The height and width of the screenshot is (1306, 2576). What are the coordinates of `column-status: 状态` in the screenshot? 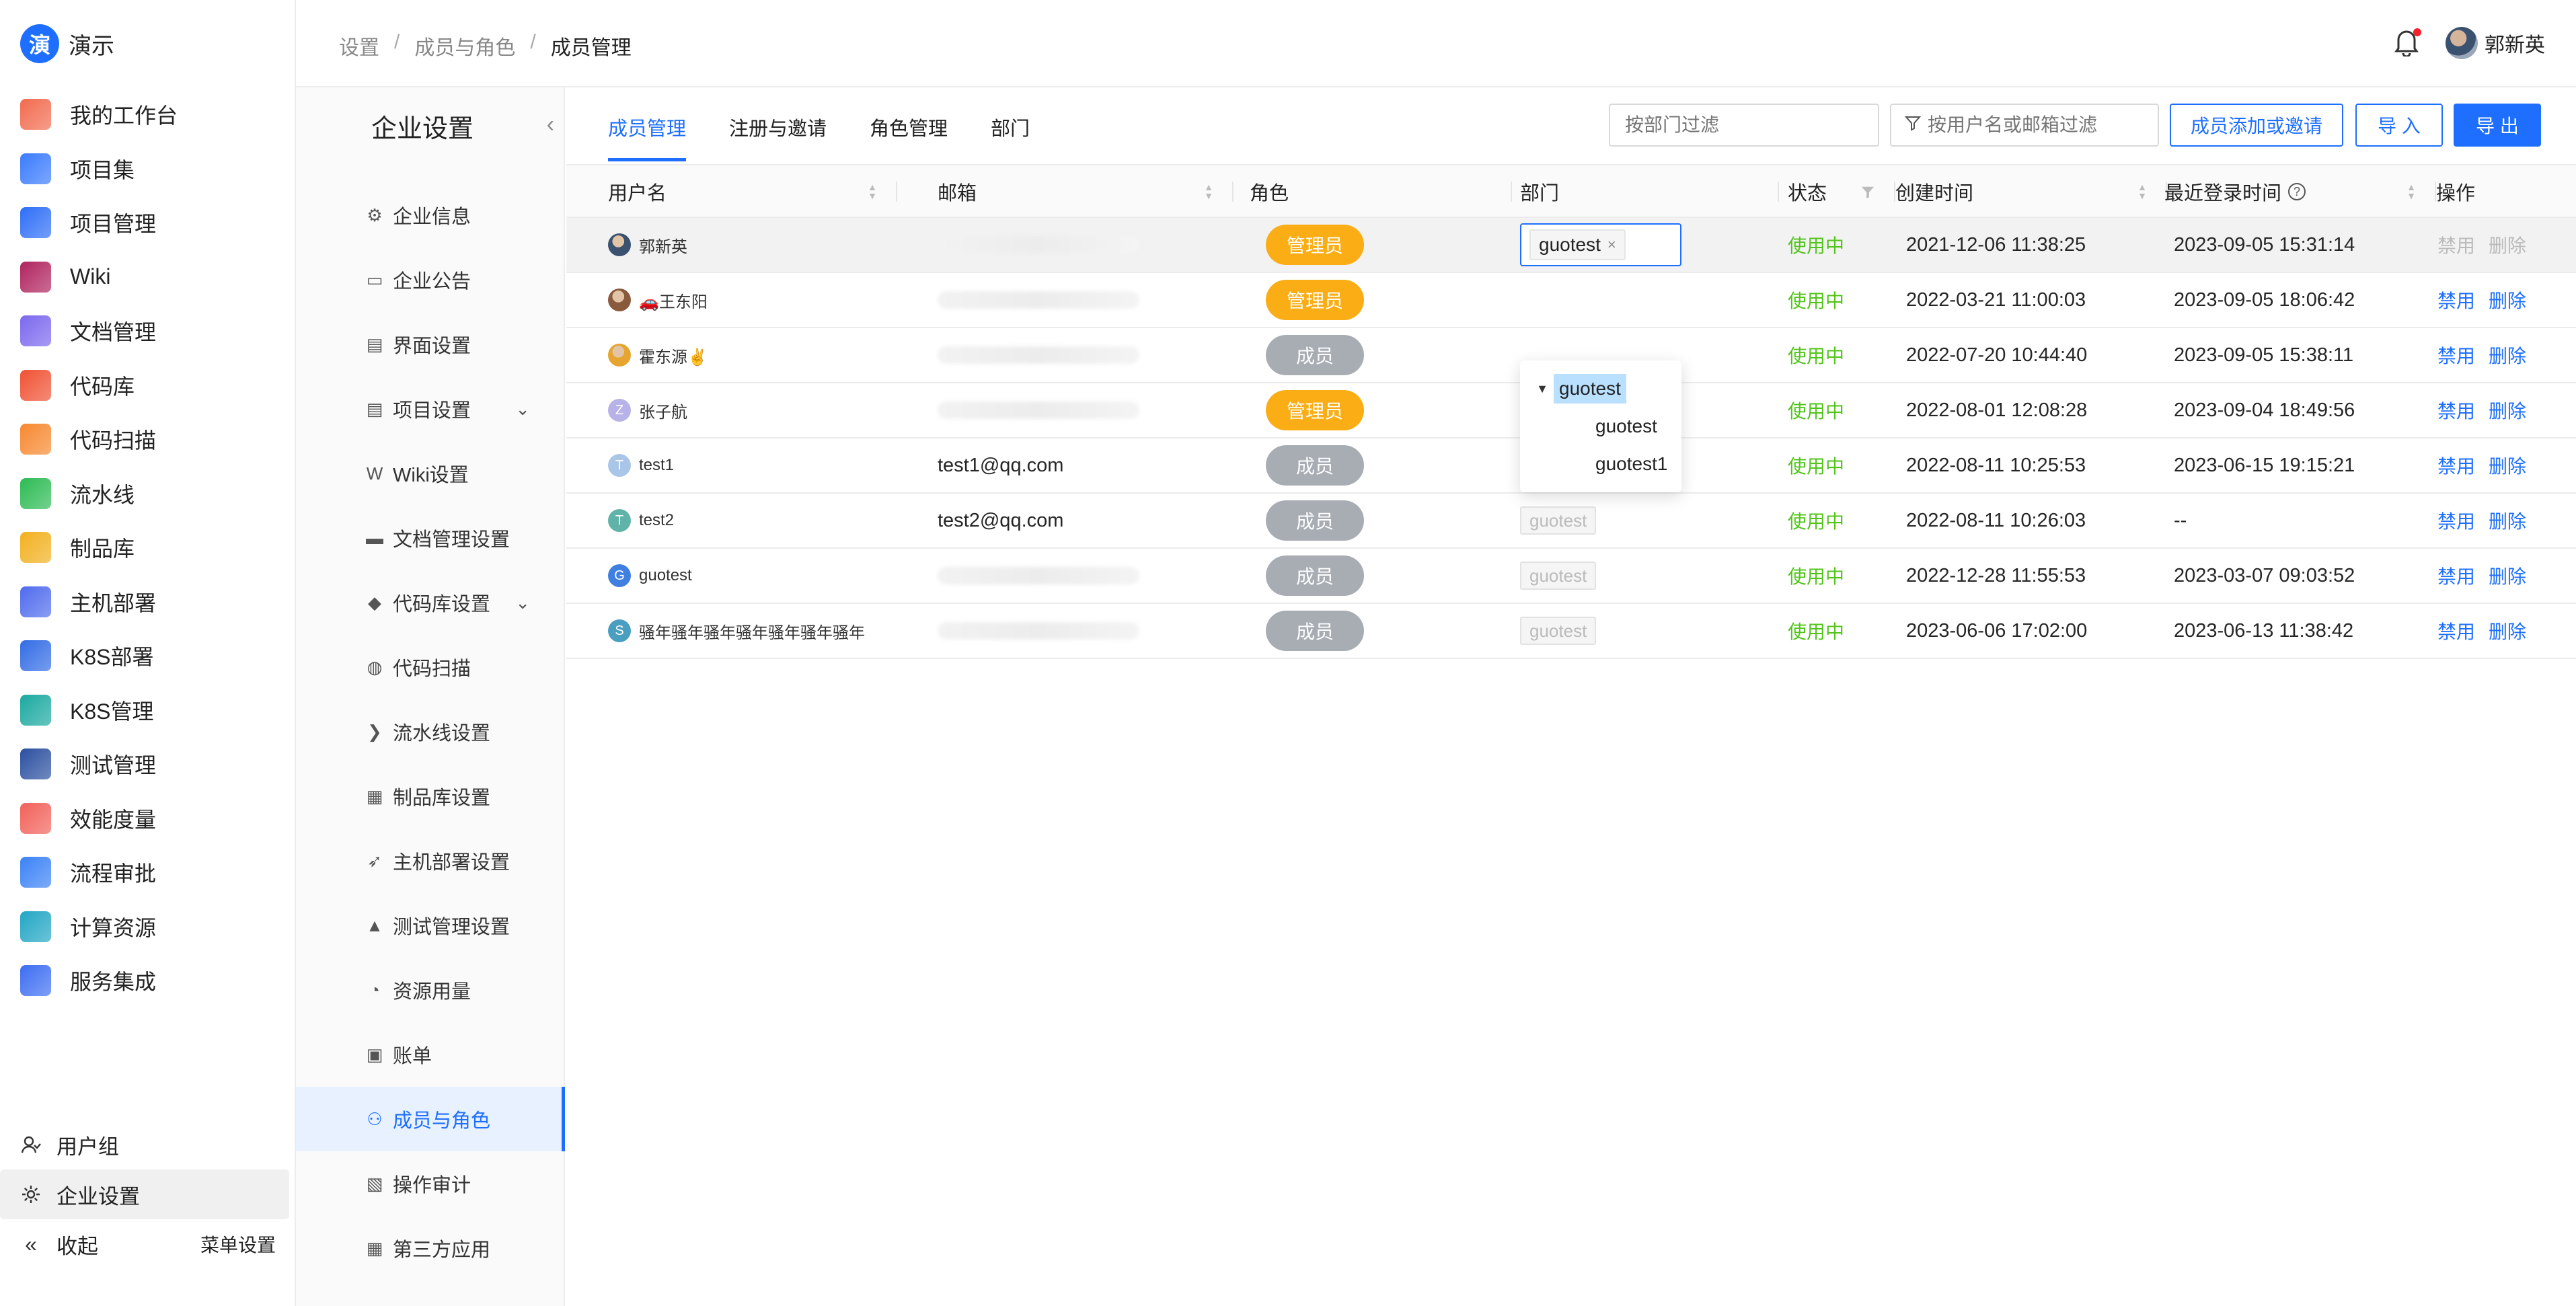 It's located at (1841, 191).